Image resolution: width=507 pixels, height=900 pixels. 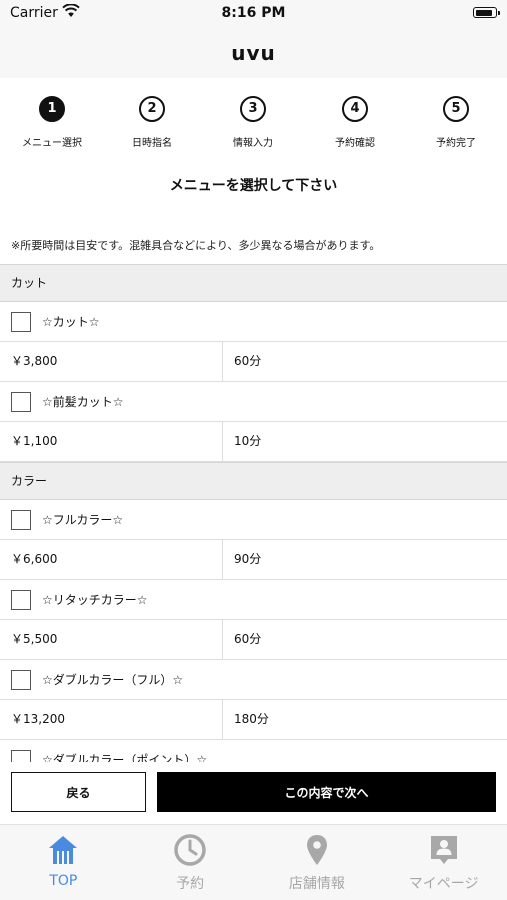 I want to click on menu-item-name: ☆ダブルカラー（フル）☆, so click(x=113, y=680).